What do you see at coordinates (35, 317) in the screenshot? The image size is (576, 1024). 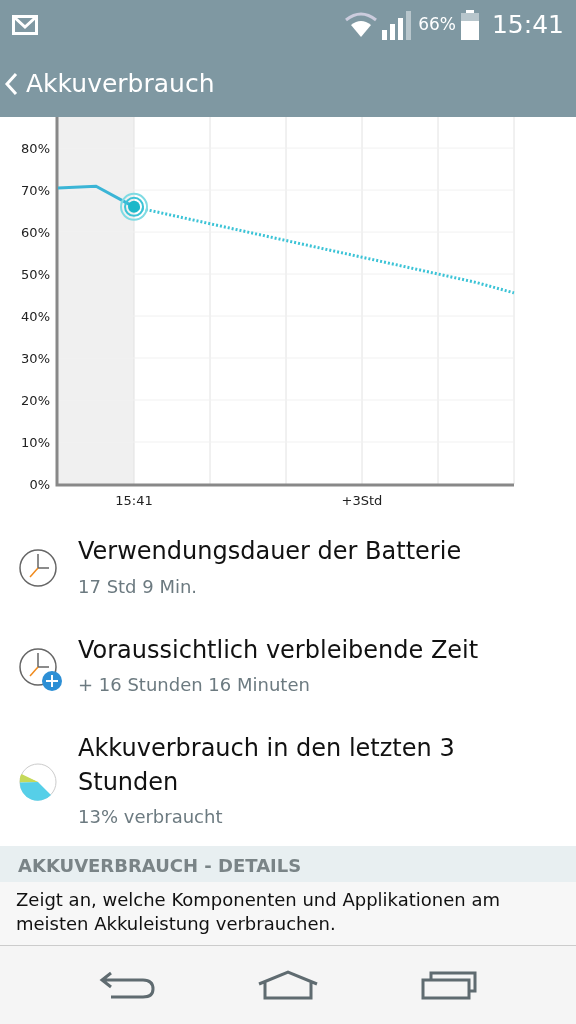 I see `y-axis-label: 40%` at bounding box center [35, 317].